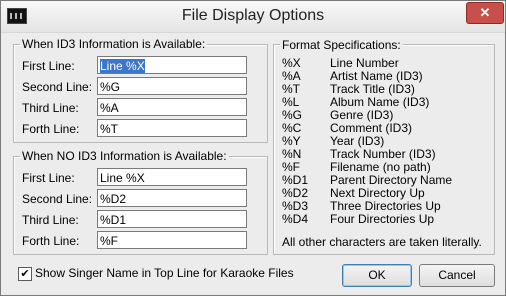 This screenshot has width=506, height=296. I want to click on id3-forth-line-field: %T, so click(172, 128).